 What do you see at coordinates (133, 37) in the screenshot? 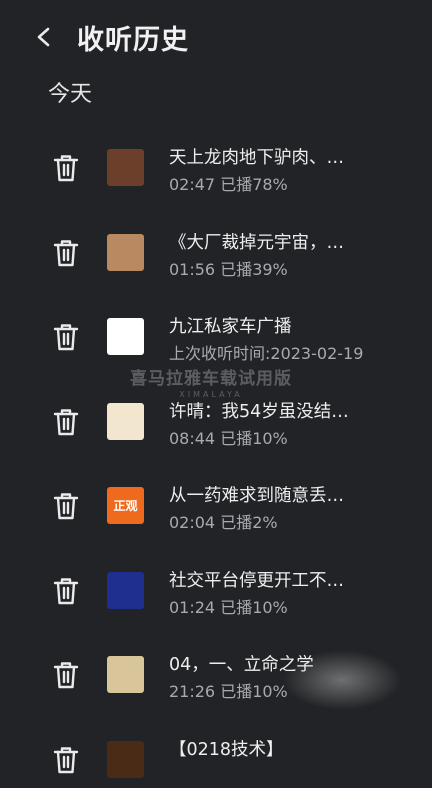
I see `page-title: 收听历史` at bounding box center [133, 37].